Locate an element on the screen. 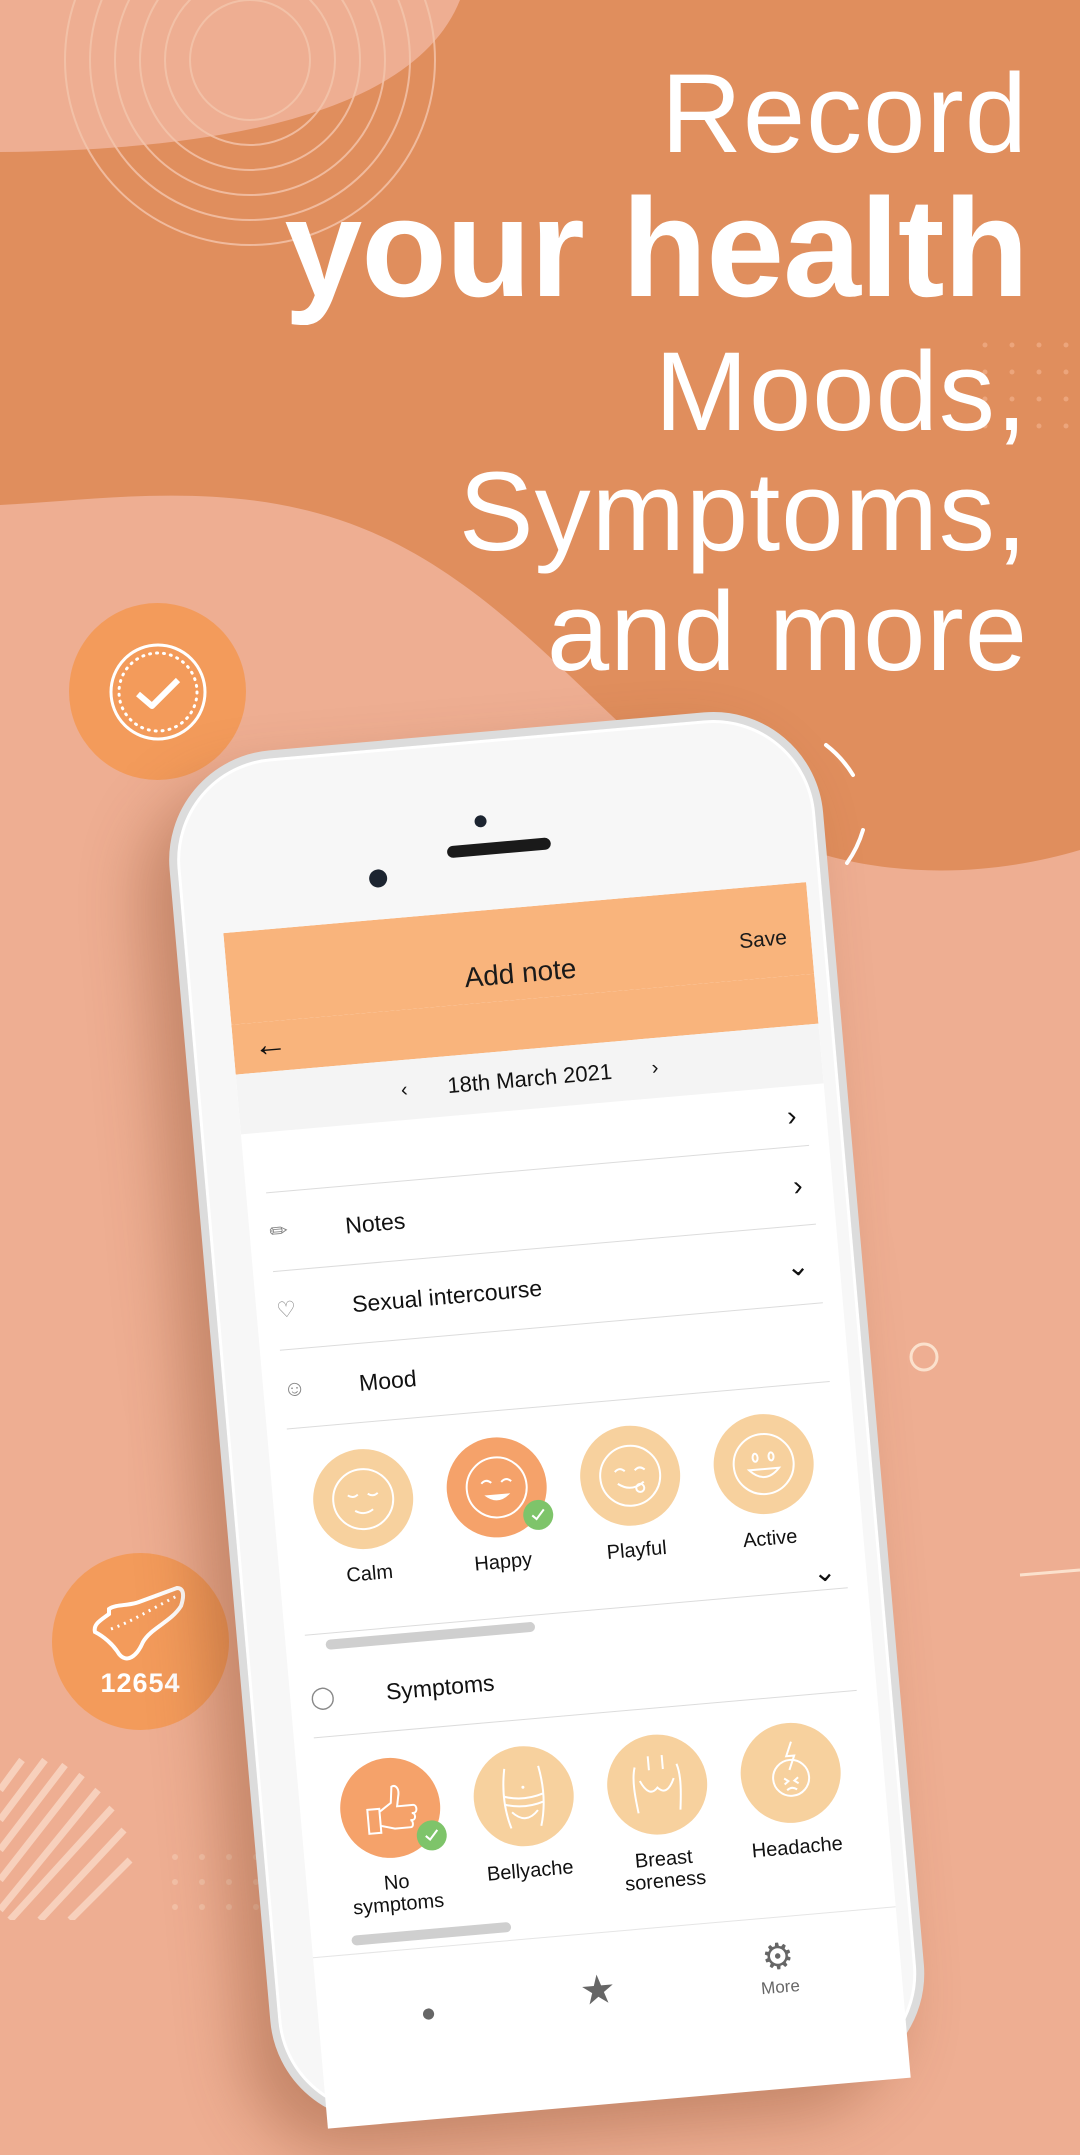  symptom-no-symptoms: No symptoms is located at coordinates (392, 1836).